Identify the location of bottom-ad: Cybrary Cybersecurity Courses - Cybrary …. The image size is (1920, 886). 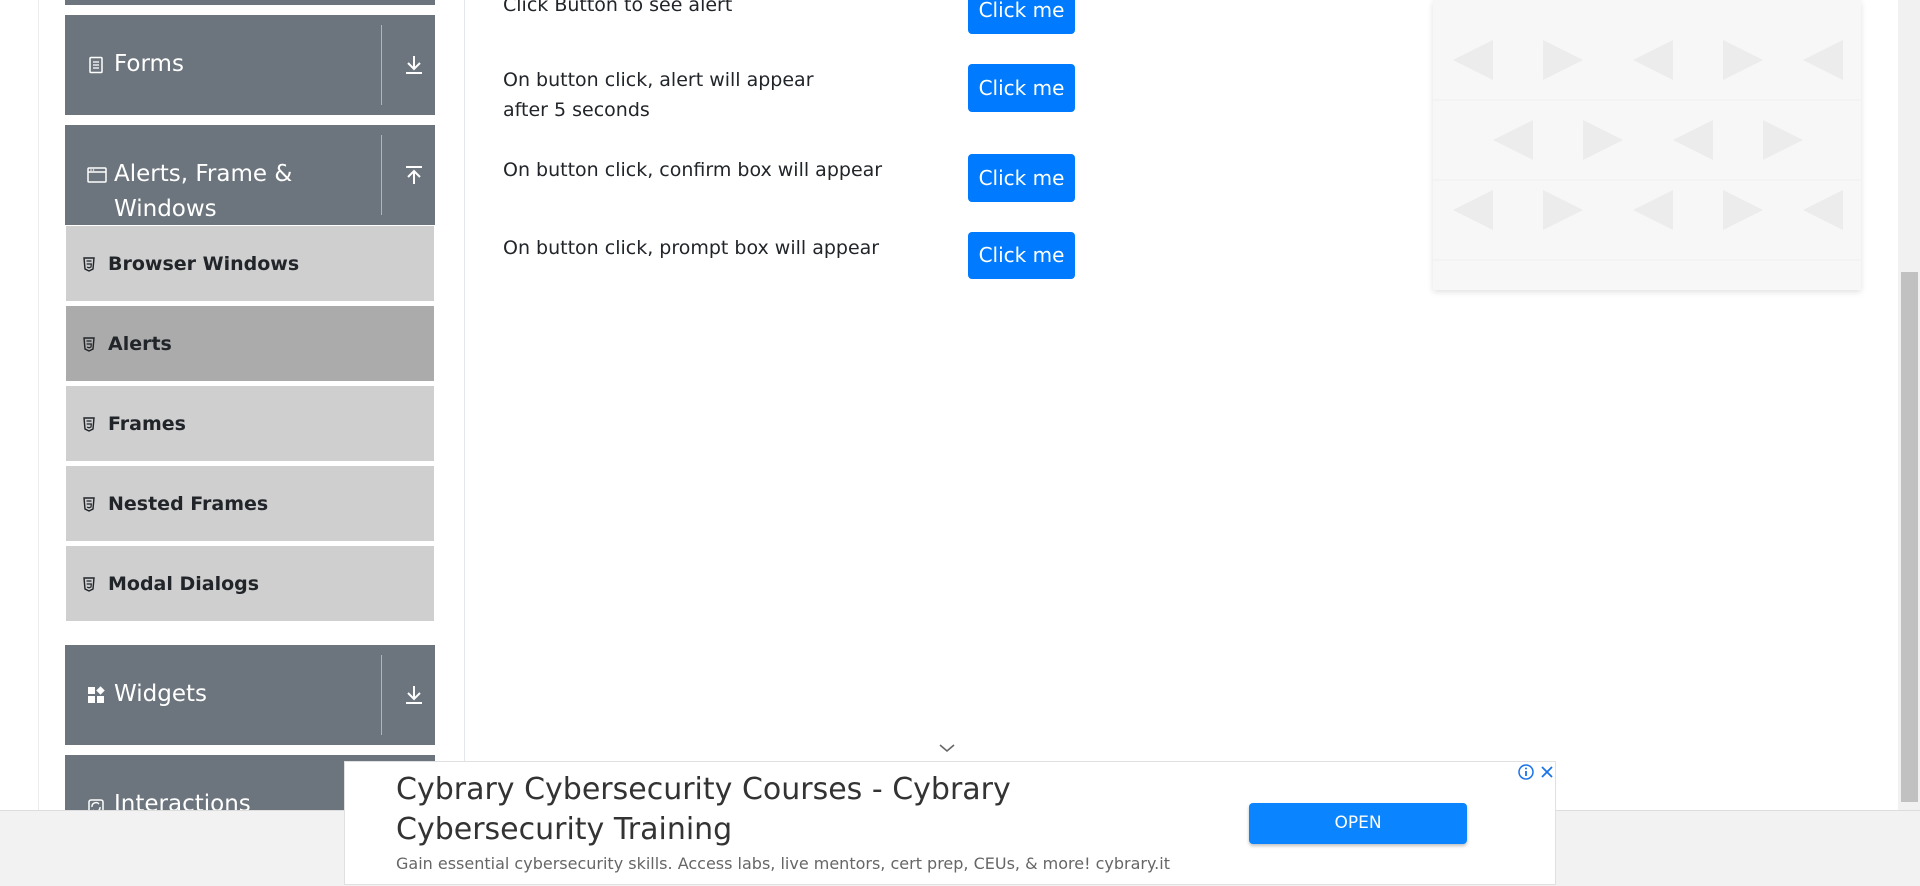
(950, 823).